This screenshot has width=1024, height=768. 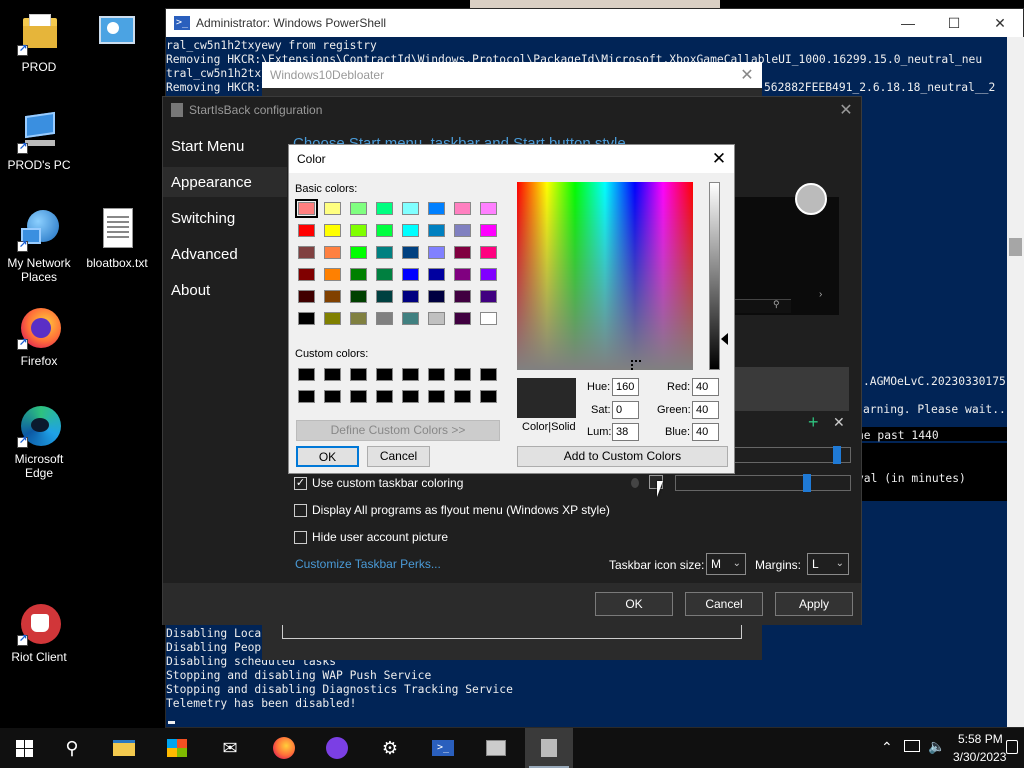 I want to click on taskbar-app-purple, so click(x=337, y=748).